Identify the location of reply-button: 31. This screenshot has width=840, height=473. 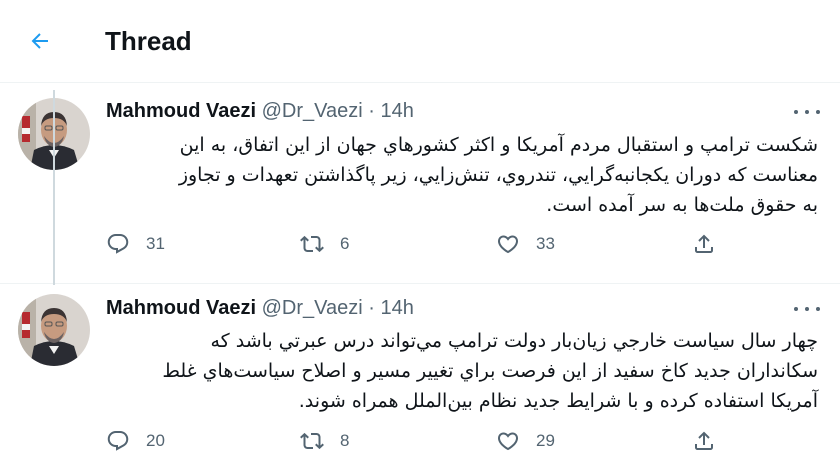
(135, 244).